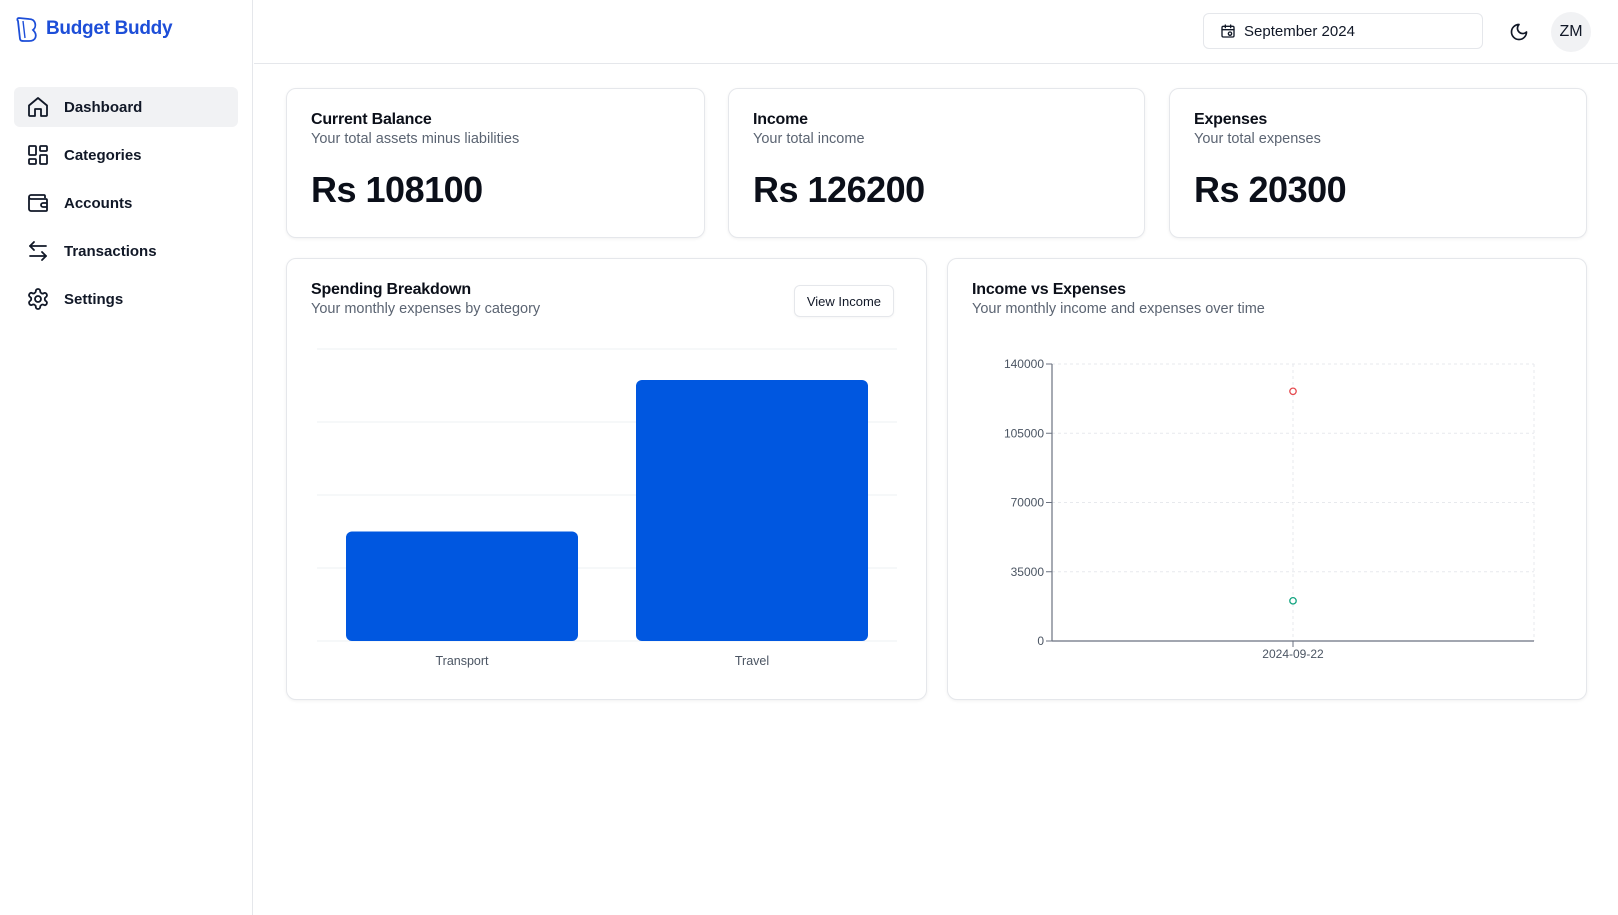 The height and width of the screenshot is (915, 1618). What do you see at coordinates (38, 299) in the screenshot?
I see `gear-icon` at bounding box center [38, 299].